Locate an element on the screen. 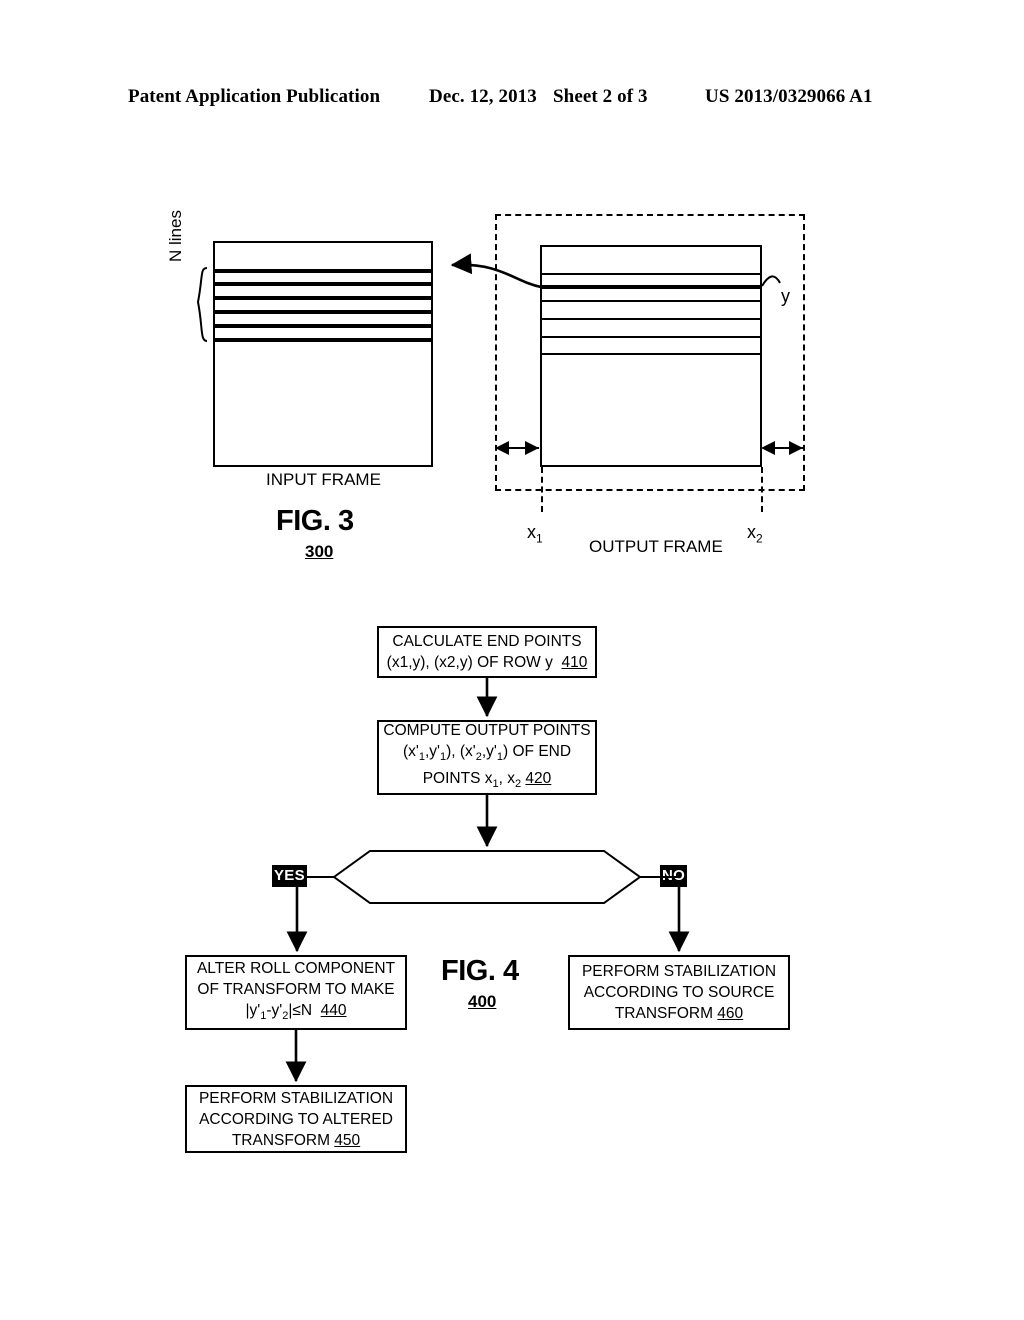 This screenshot has height=1320, width=1024. flow-box-420-line3: POINTS x1, x2 420 is located at coordinates (487, 781).